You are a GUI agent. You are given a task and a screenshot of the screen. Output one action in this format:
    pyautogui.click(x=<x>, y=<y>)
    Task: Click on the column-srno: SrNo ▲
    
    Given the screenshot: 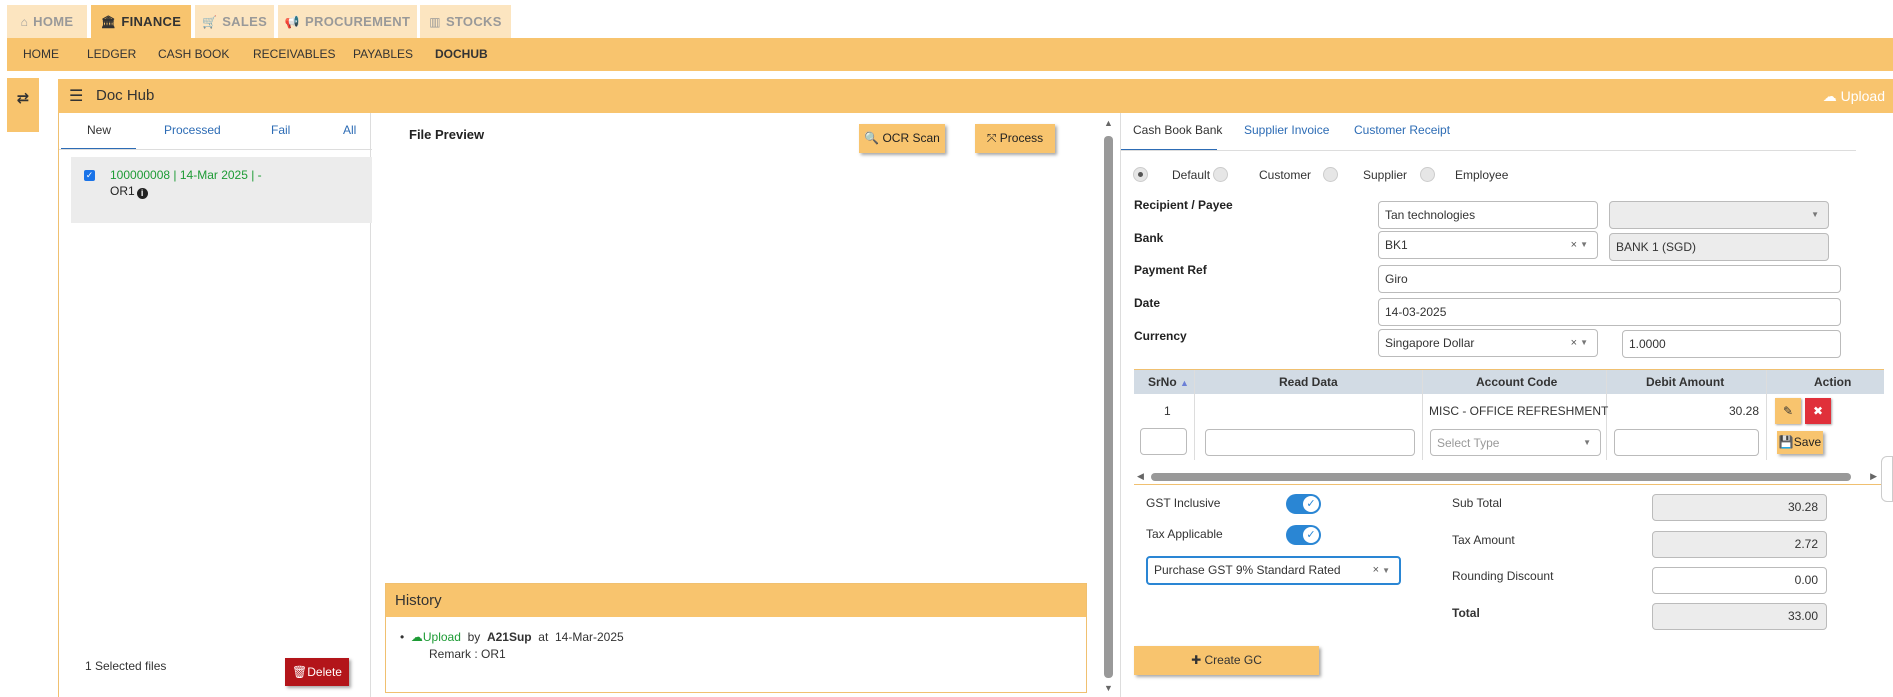 What is the action you would take?
    pyautogui.click(x=1168, y=382)
    